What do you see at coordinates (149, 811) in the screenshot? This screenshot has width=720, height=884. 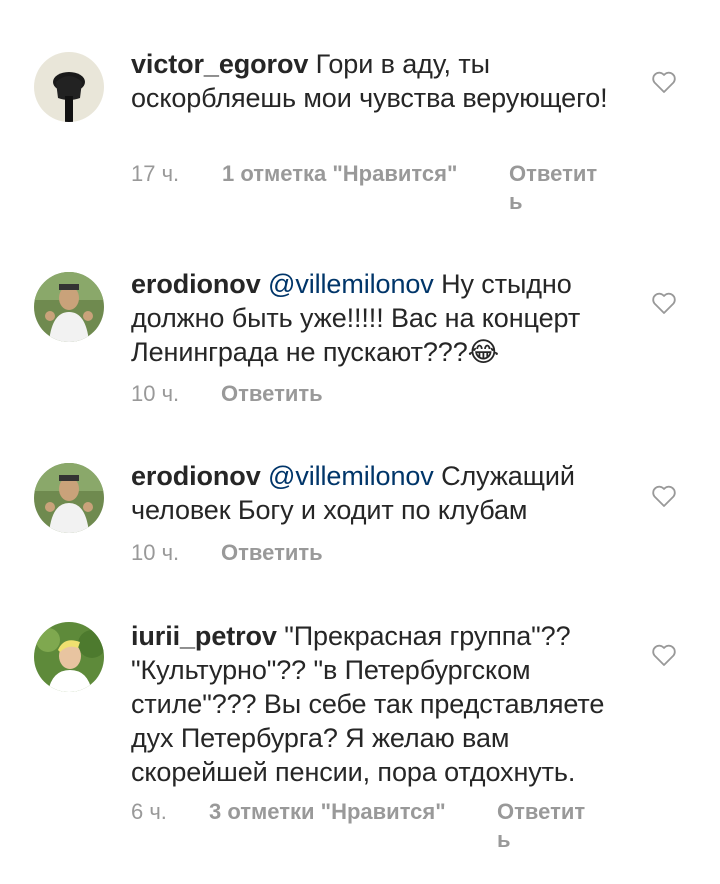 I see `comment-time: 6 ч.` at bounding box center [149, 811].